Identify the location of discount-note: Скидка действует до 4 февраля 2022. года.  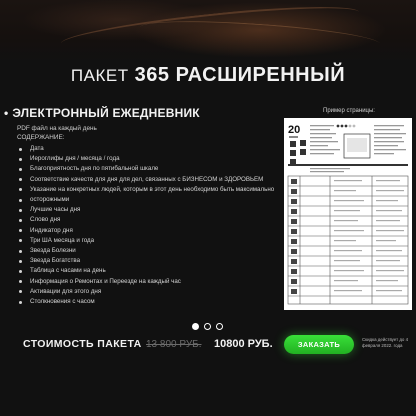
(385, 342).